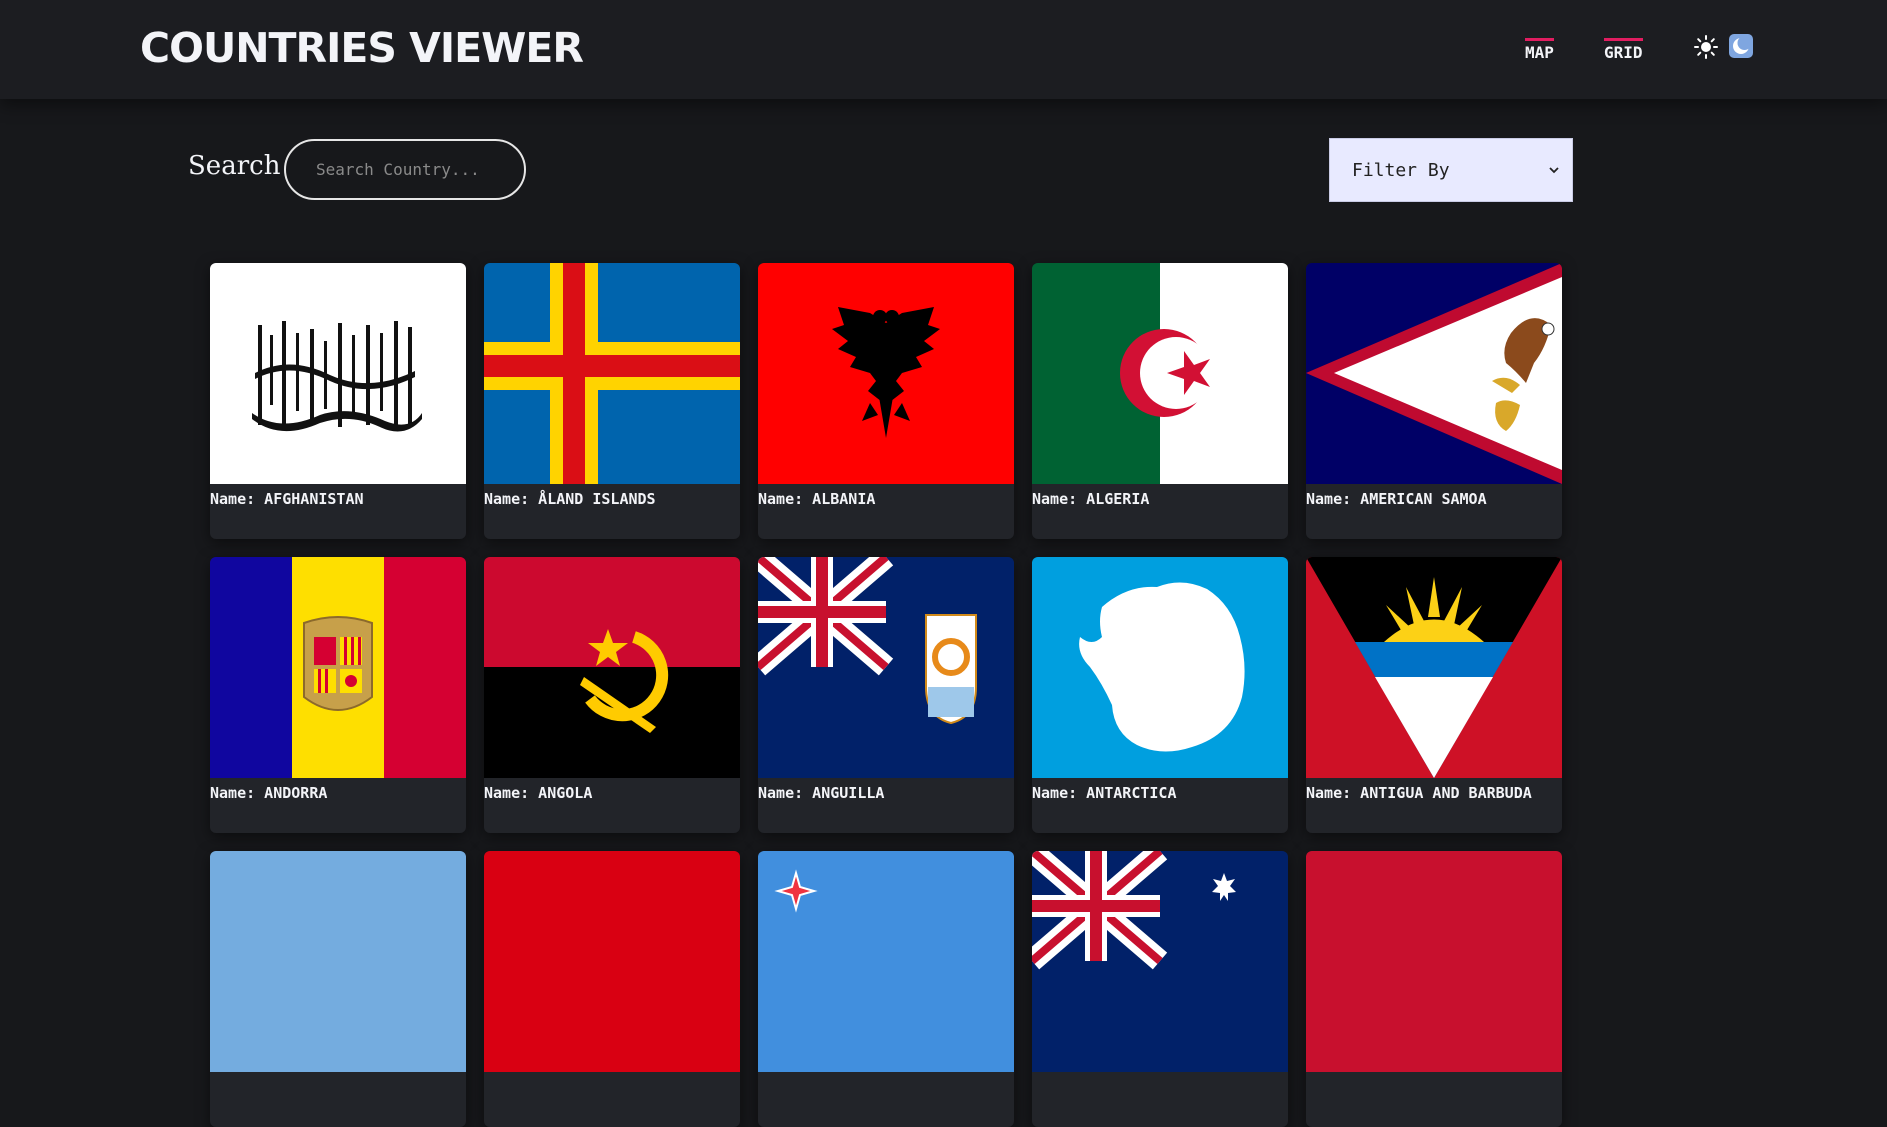 This screenshot has width=1887, height=1127. I want to click on search-input, so click(405, 169).